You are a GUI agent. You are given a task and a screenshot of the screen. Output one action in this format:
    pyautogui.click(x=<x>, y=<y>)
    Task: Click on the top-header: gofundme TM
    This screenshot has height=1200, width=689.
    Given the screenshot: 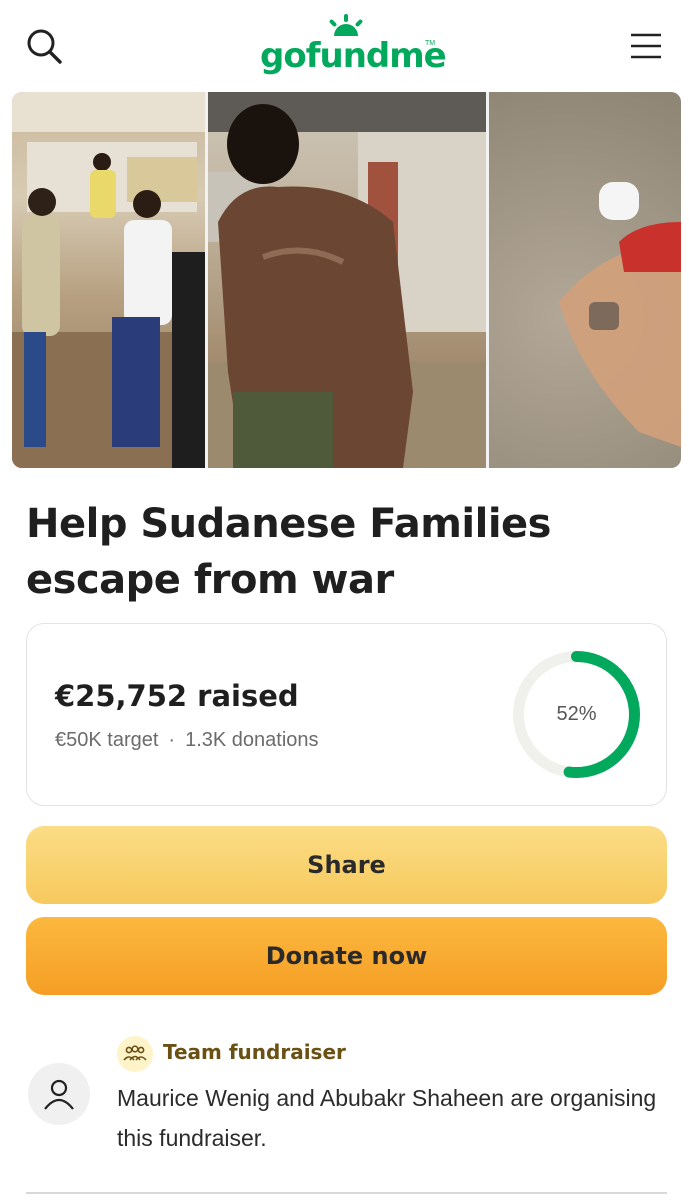 What is the action you would take?
    pyautogui.click(x=344, y=45)
    